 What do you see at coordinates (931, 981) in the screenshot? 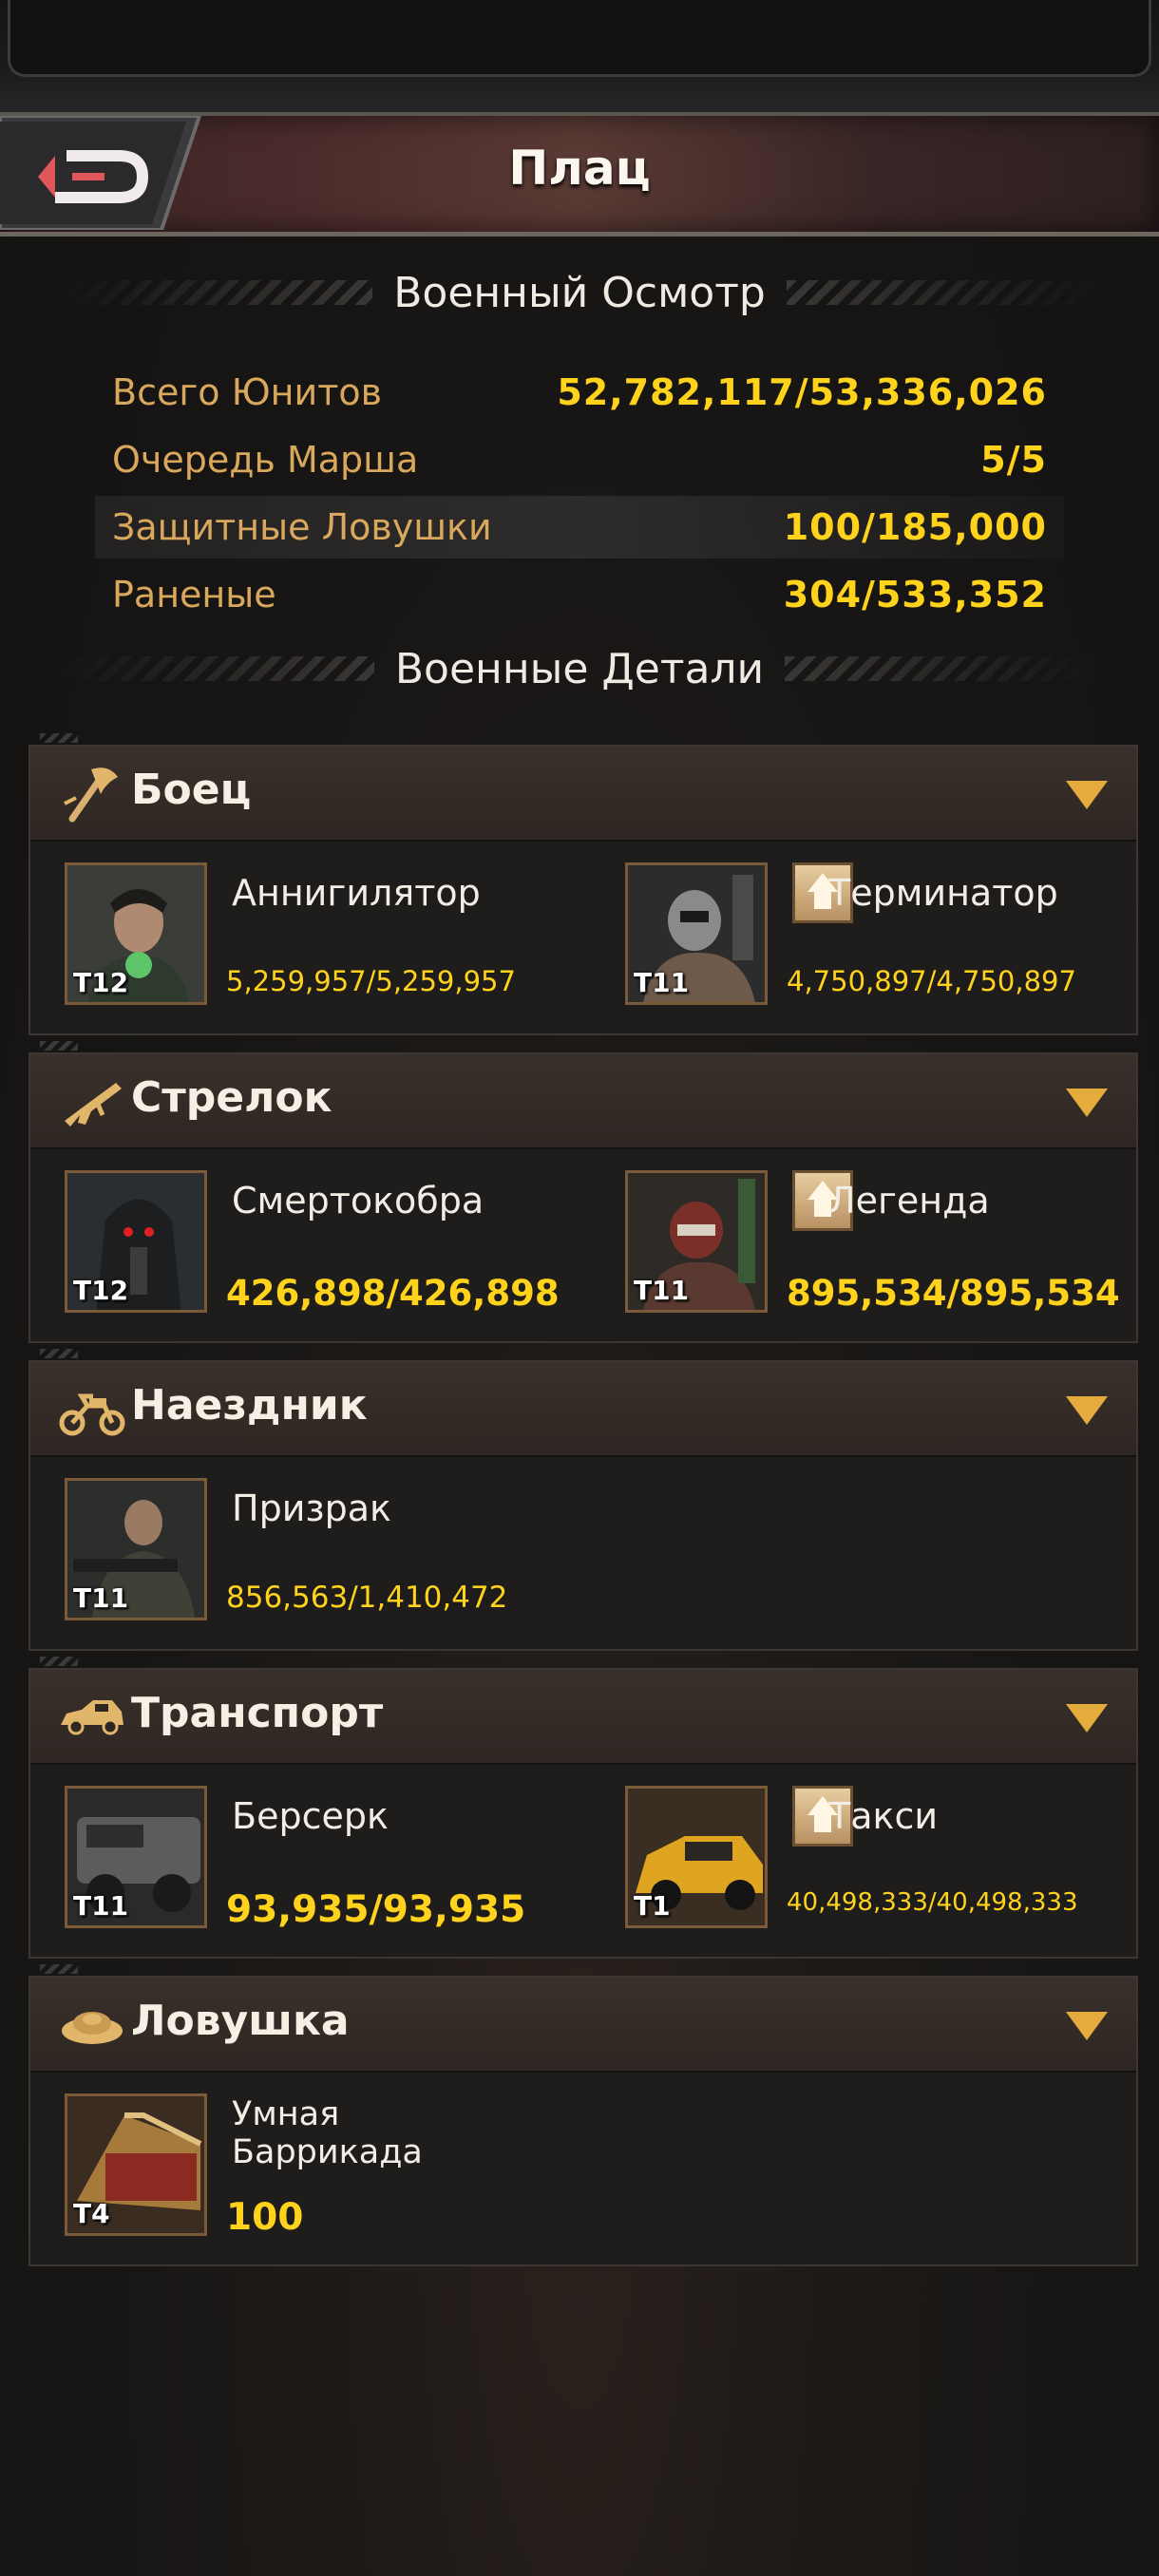
I see `unit-count: 4,750,897/4,750,897` at bounding box center [931, 981].